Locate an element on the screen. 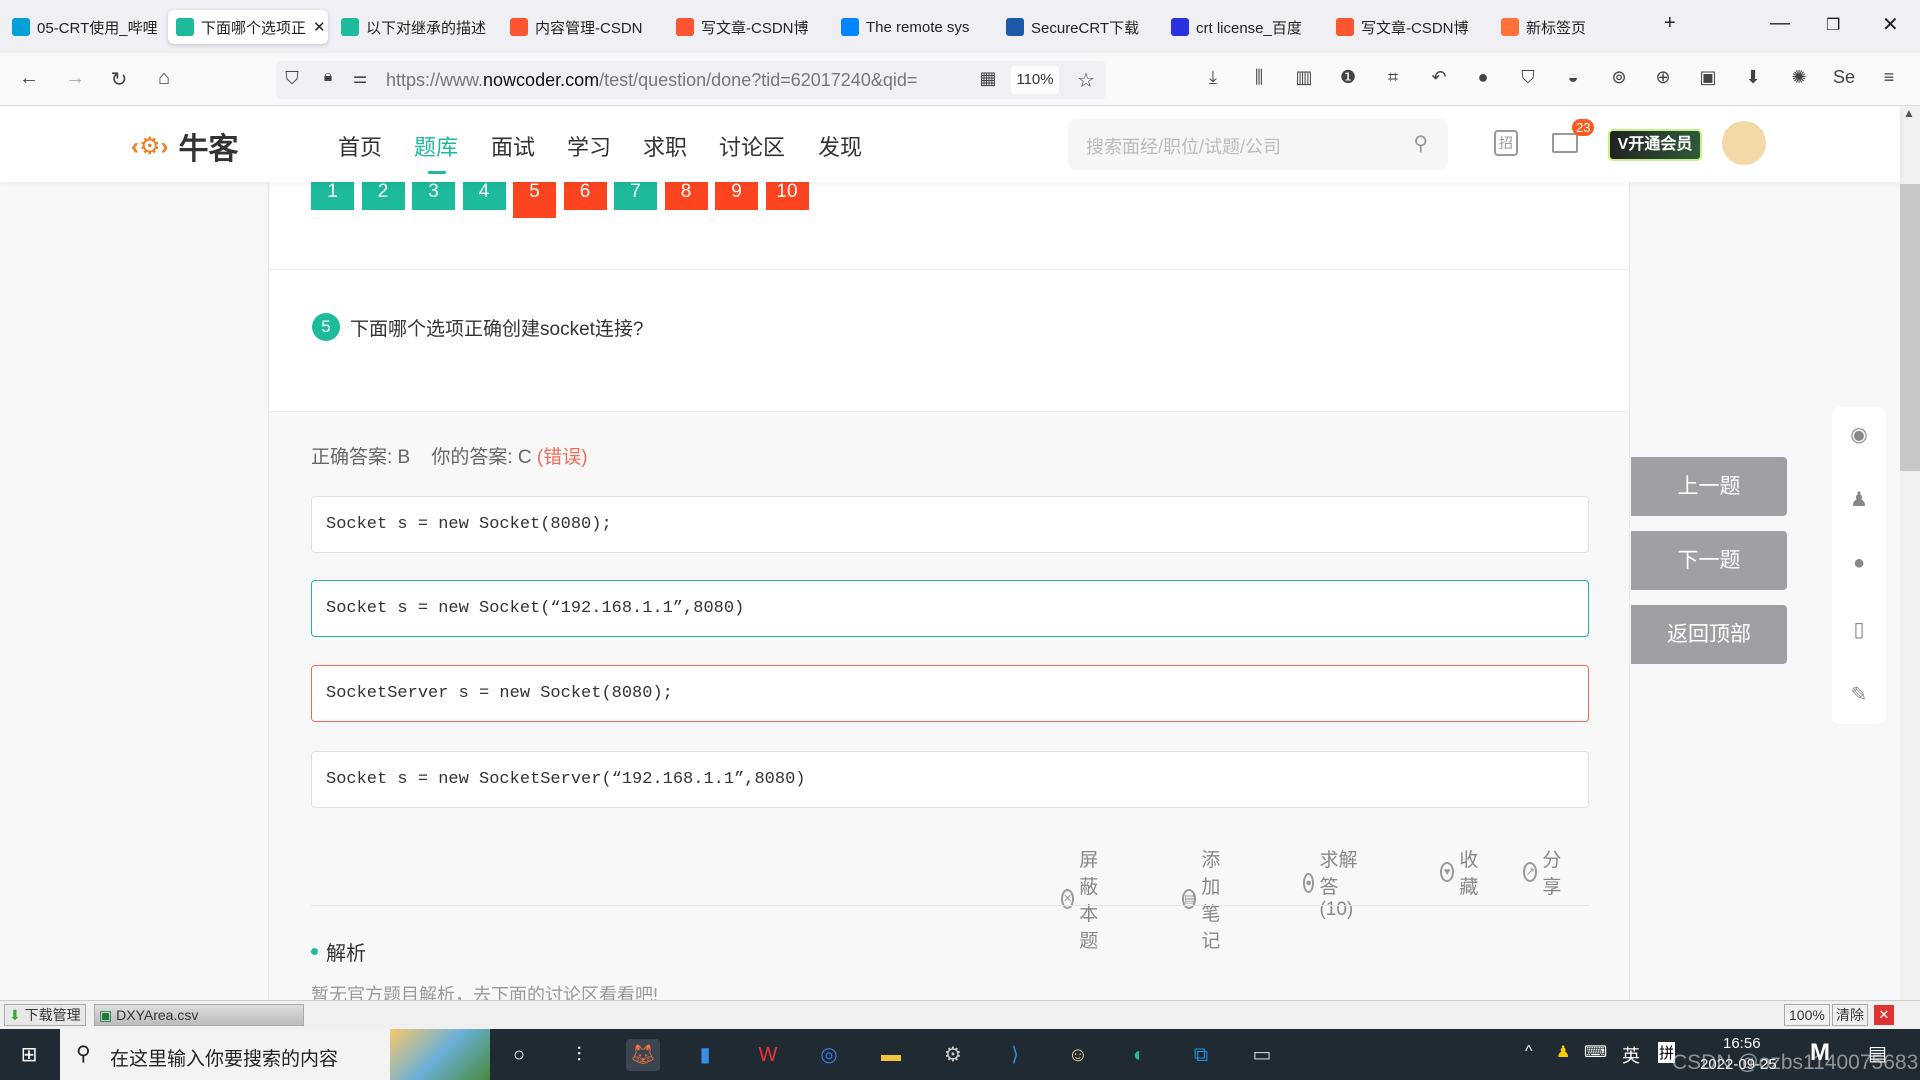  site-logo: ‹⚙› 牛客 is located at coordinates (185, 146).